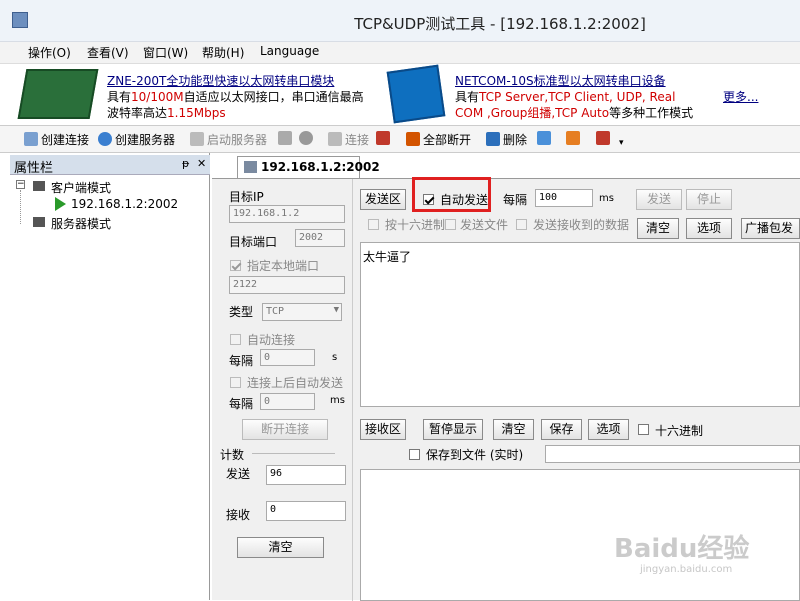 The height and width of the screenshot is (601, 800). I want to click on server-icon, so click(197, 139).